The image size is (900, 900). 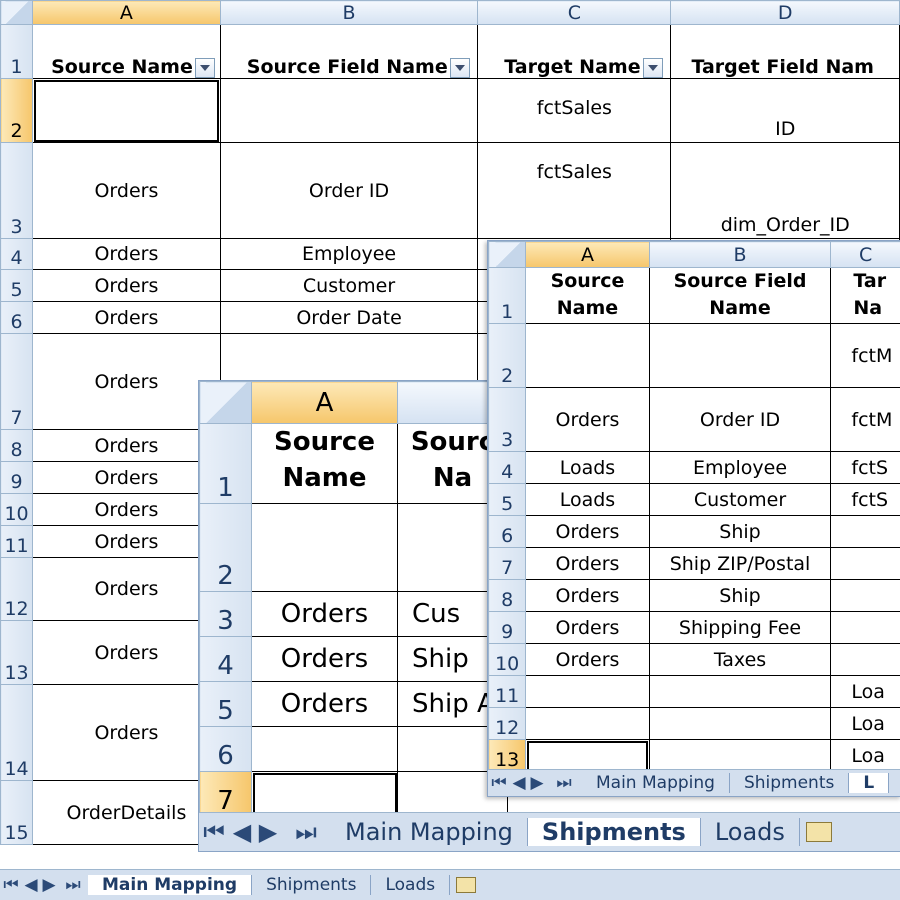 What do you see at coordinates (740, 595) in the screenshot?
I see `source-field-name-cell: Ship` at bounding box center [740, 595].